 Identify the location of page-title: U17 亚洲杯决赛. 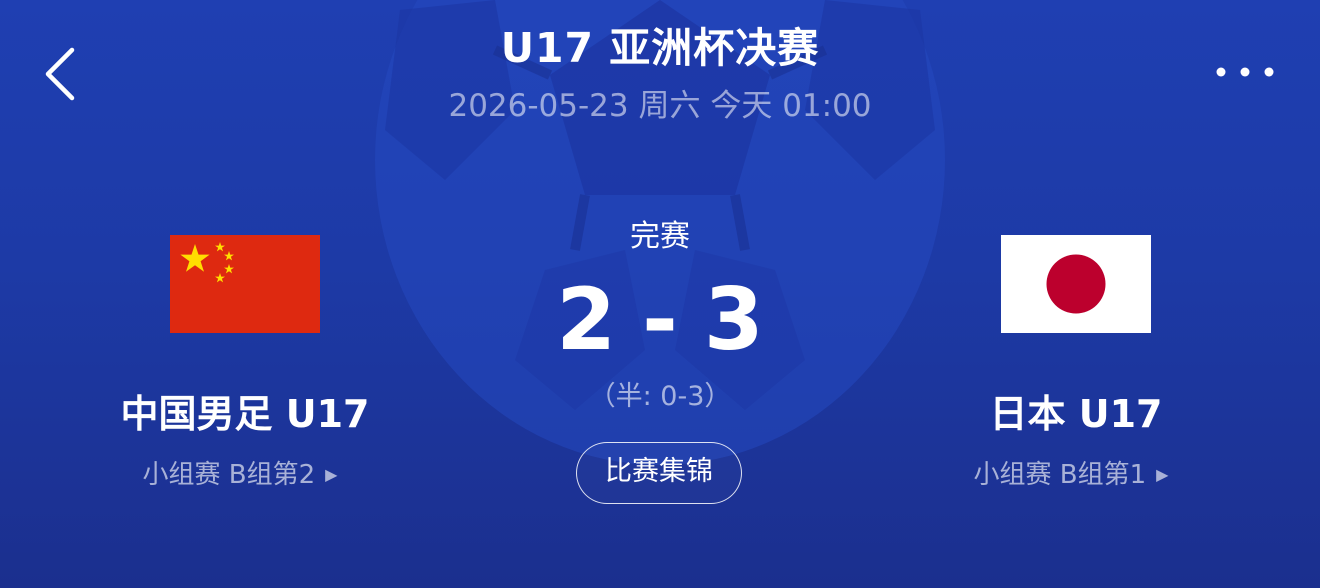
(660, 48).